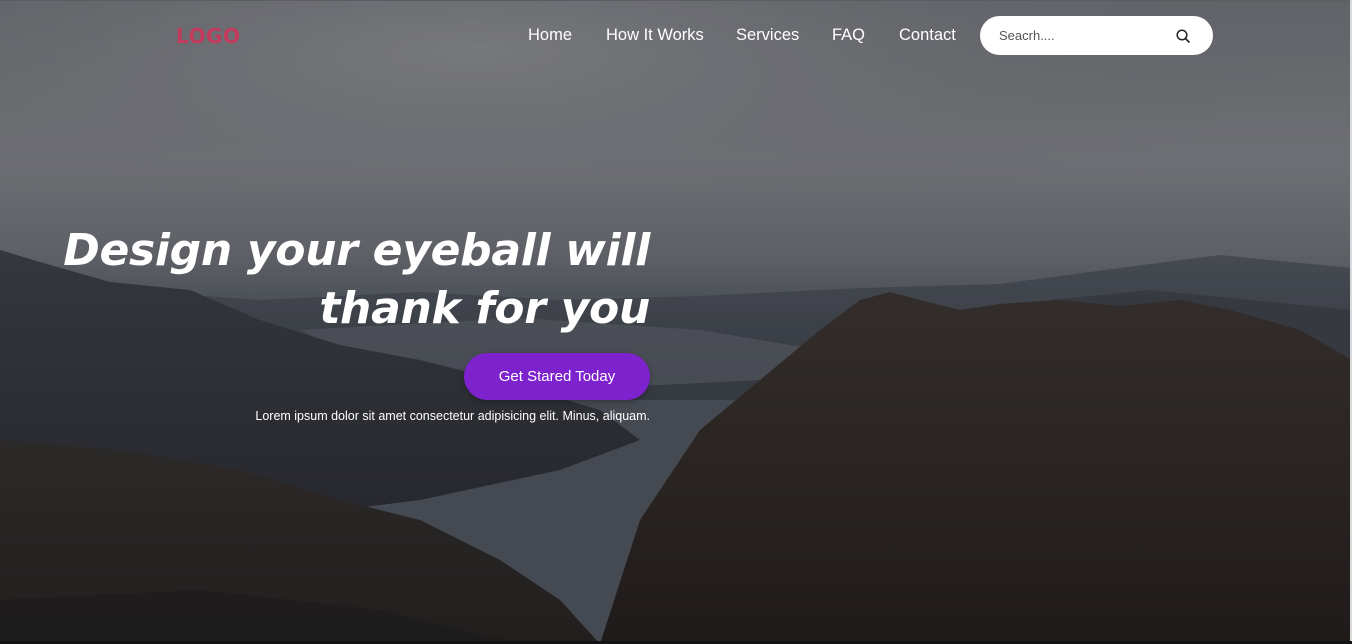 The height and width of the screenshot is (644, 1352). Describe the element at coordinates (676, 0) in the screenshot. I see `top-edge-line` at that location.